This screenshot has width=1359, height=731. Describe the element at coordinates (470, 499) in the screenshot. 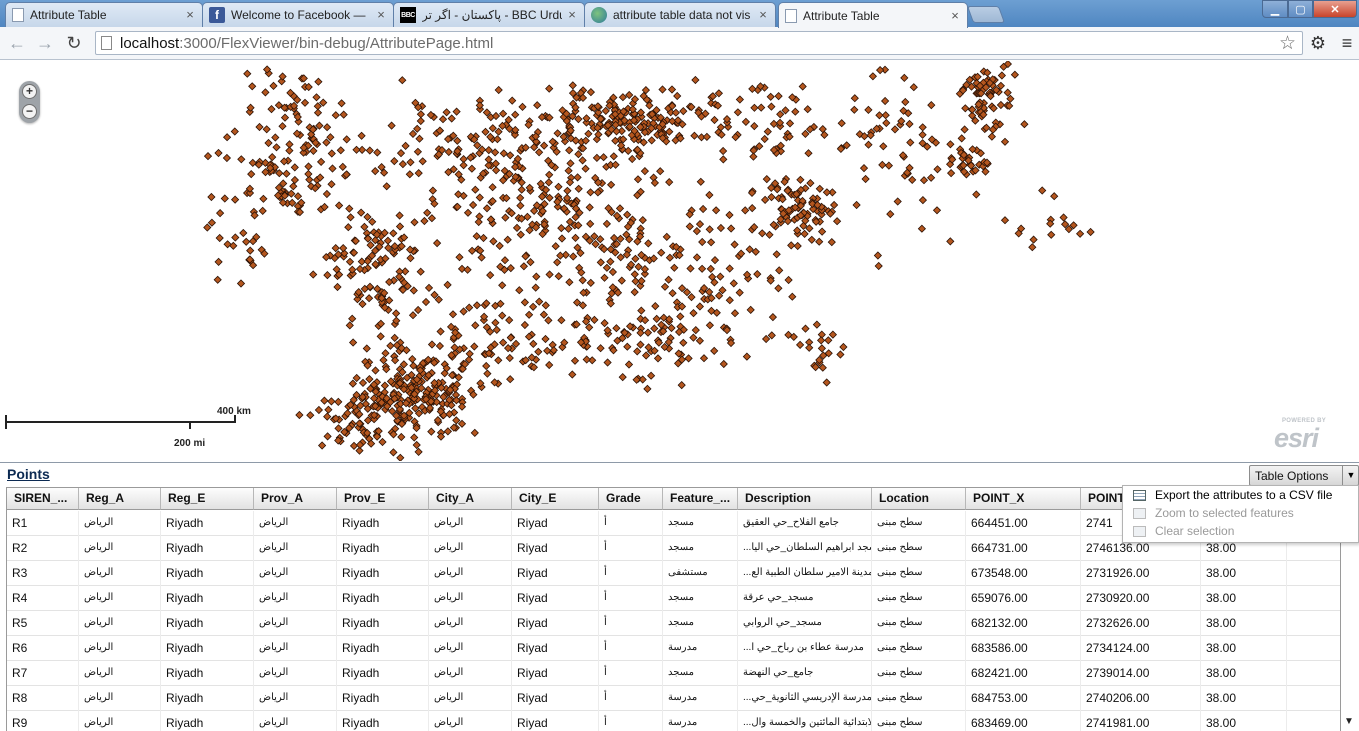

I see `column-header: City_A` at that location.